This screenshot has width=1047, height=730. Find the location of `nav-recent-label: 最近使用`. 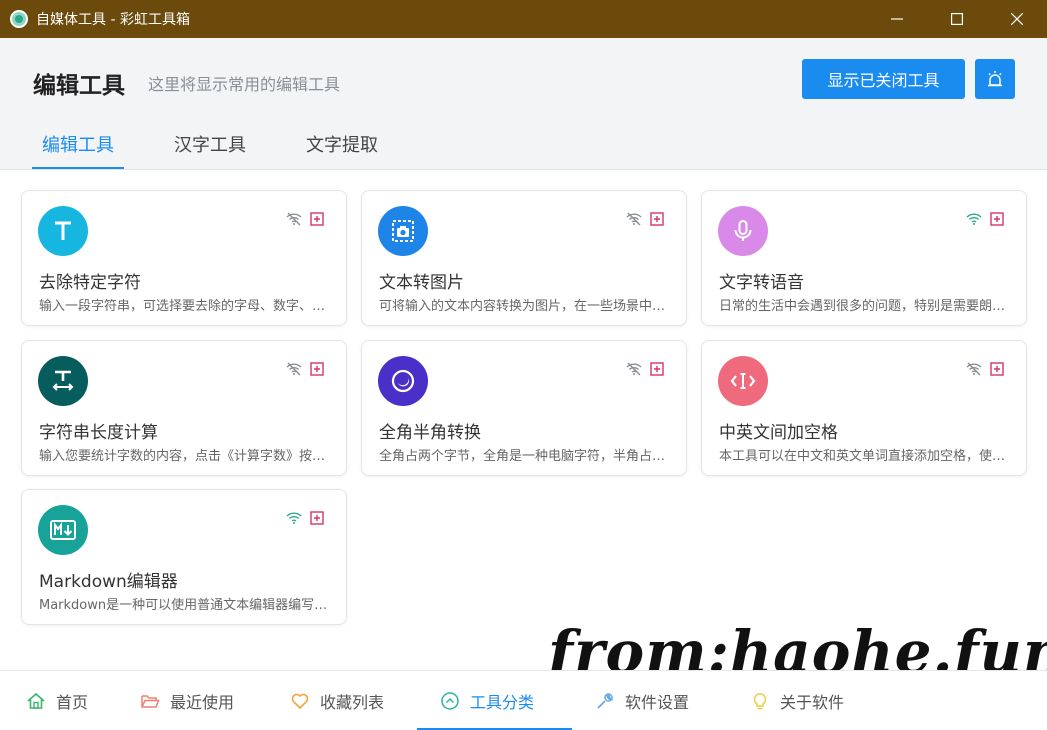

nav-recent-label: 最近使用 is located at coordinates (202, 702).